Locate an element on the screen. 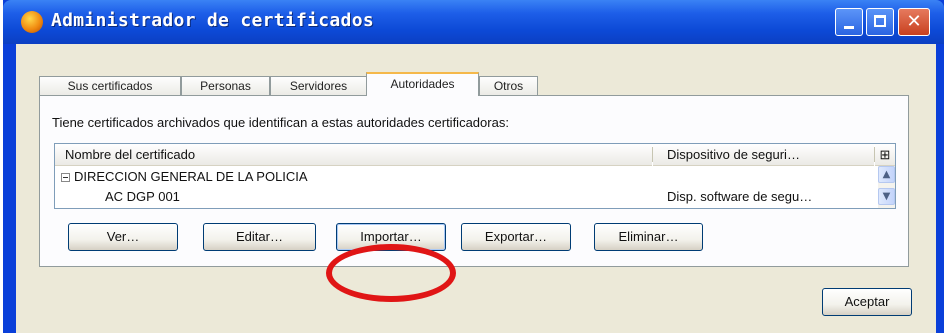 This screenshot has height=333, width=944. close-icon: ✕ is located at coordinates (914, 21).